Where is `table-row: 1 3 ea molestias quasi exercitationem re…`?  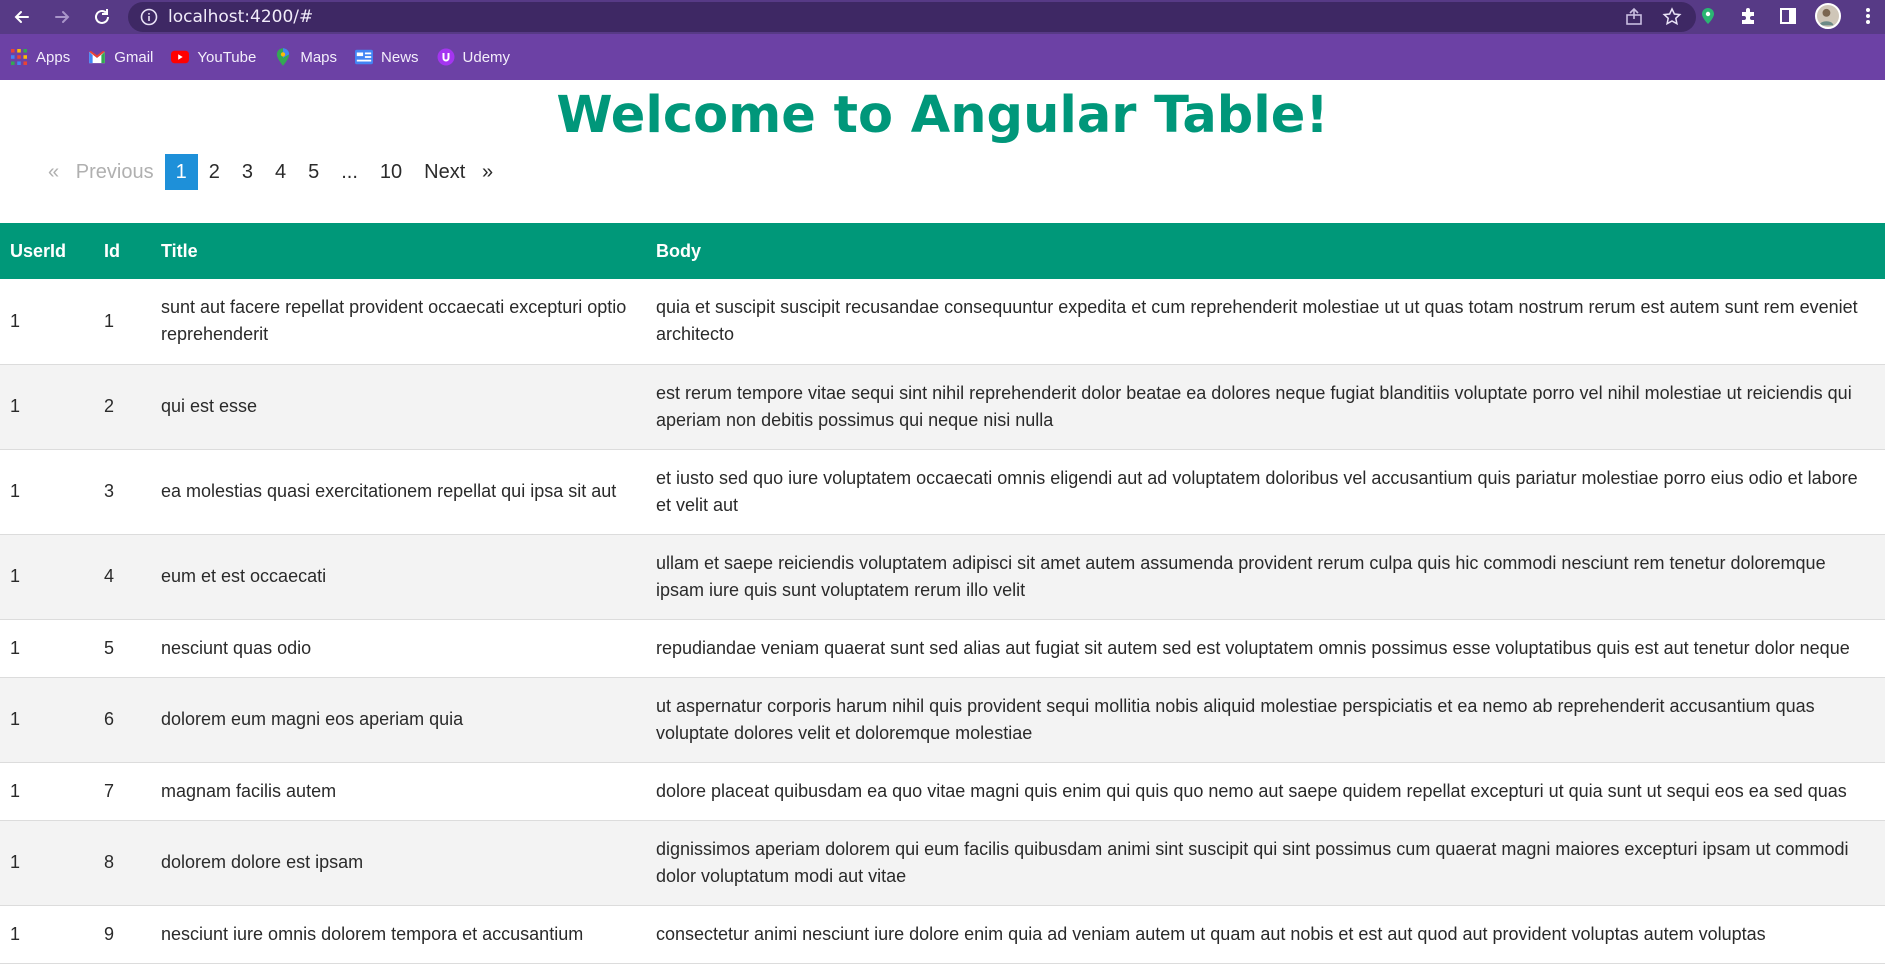 table-row: 1 3 ea molestias quasi exercitationem re… is located at coordinates (942, 492).